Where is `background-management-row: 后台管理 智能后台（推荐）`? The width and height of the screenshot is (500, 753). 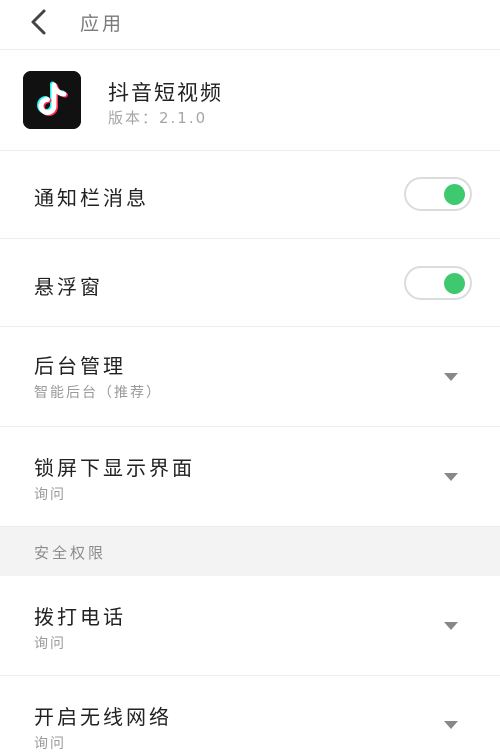
background-management-row: 后台管理 智能后台（推荐） is located at coordinates (250, 377).